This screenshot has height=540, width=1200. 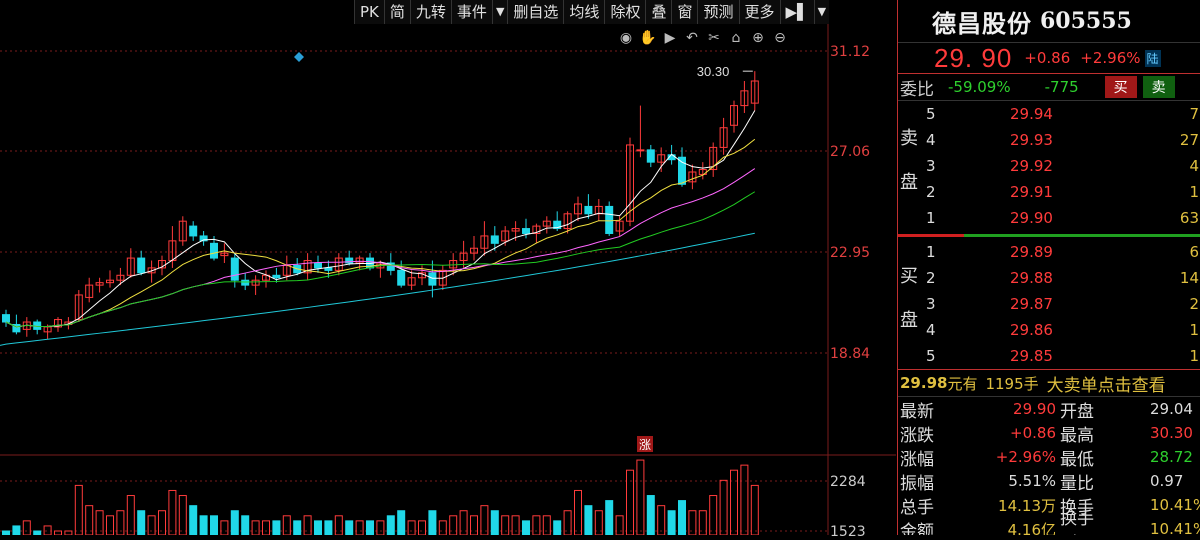 What do you see at coordinates (703, 38) in the screenshot?
I see `chart-tools: ◉ ✋ ▶ ↶ ✂ ⌂ ⊕ ⊖` at bounding box center [703, 38].